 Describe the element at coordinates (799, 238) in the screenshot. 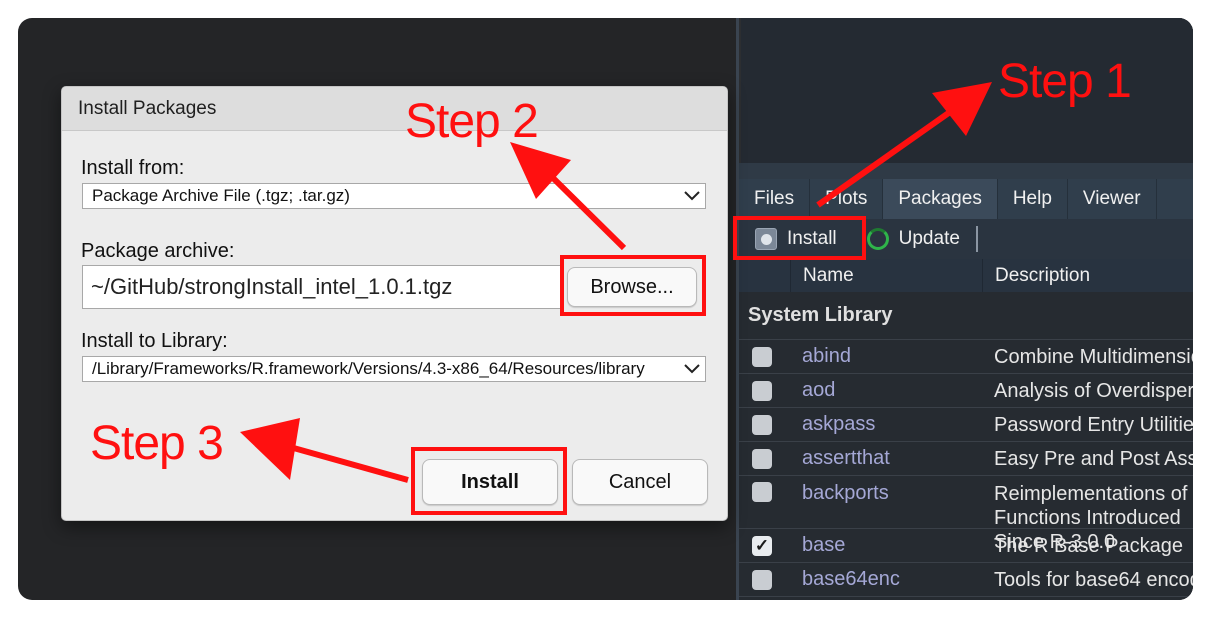

I see `step1-highlight-box` at that location.